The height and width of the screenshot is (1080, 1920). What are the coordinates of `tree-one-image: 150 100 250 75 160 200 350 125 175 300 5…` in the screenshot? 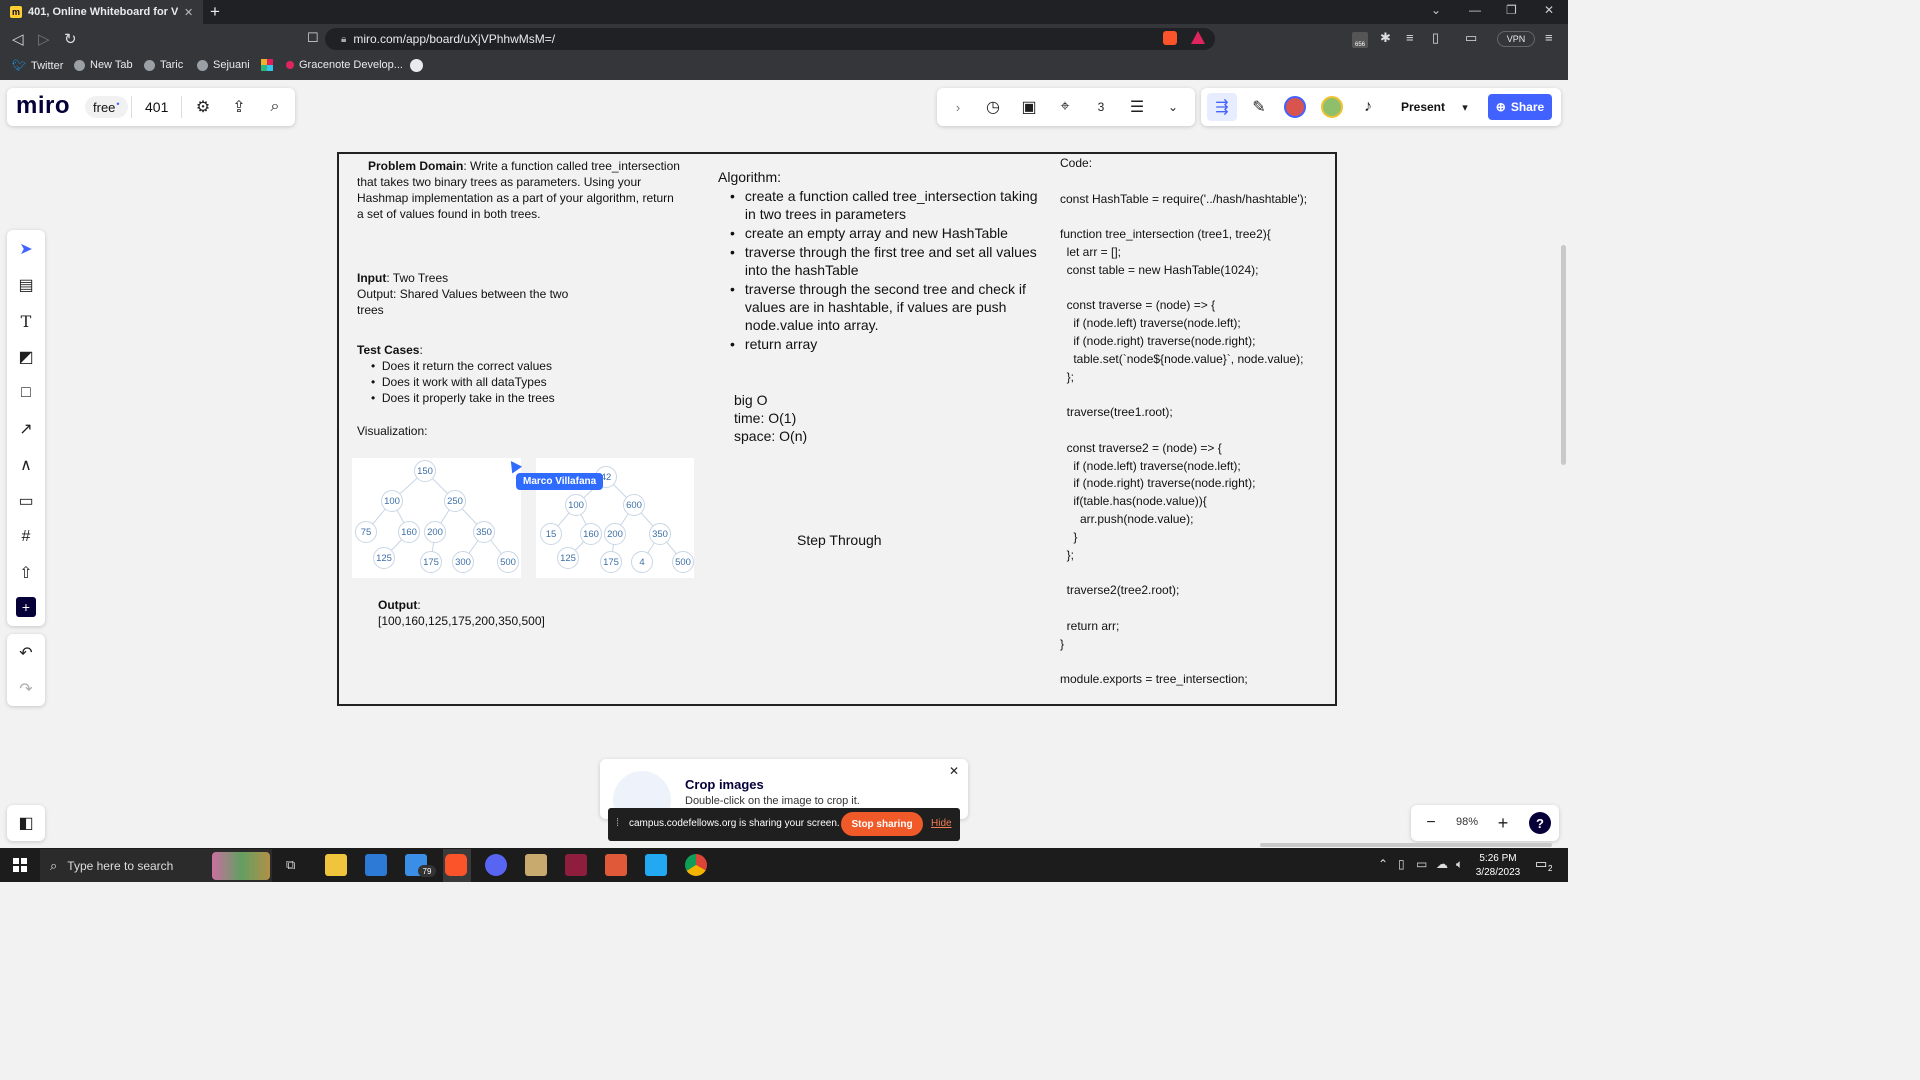 It's located at (436, 518).